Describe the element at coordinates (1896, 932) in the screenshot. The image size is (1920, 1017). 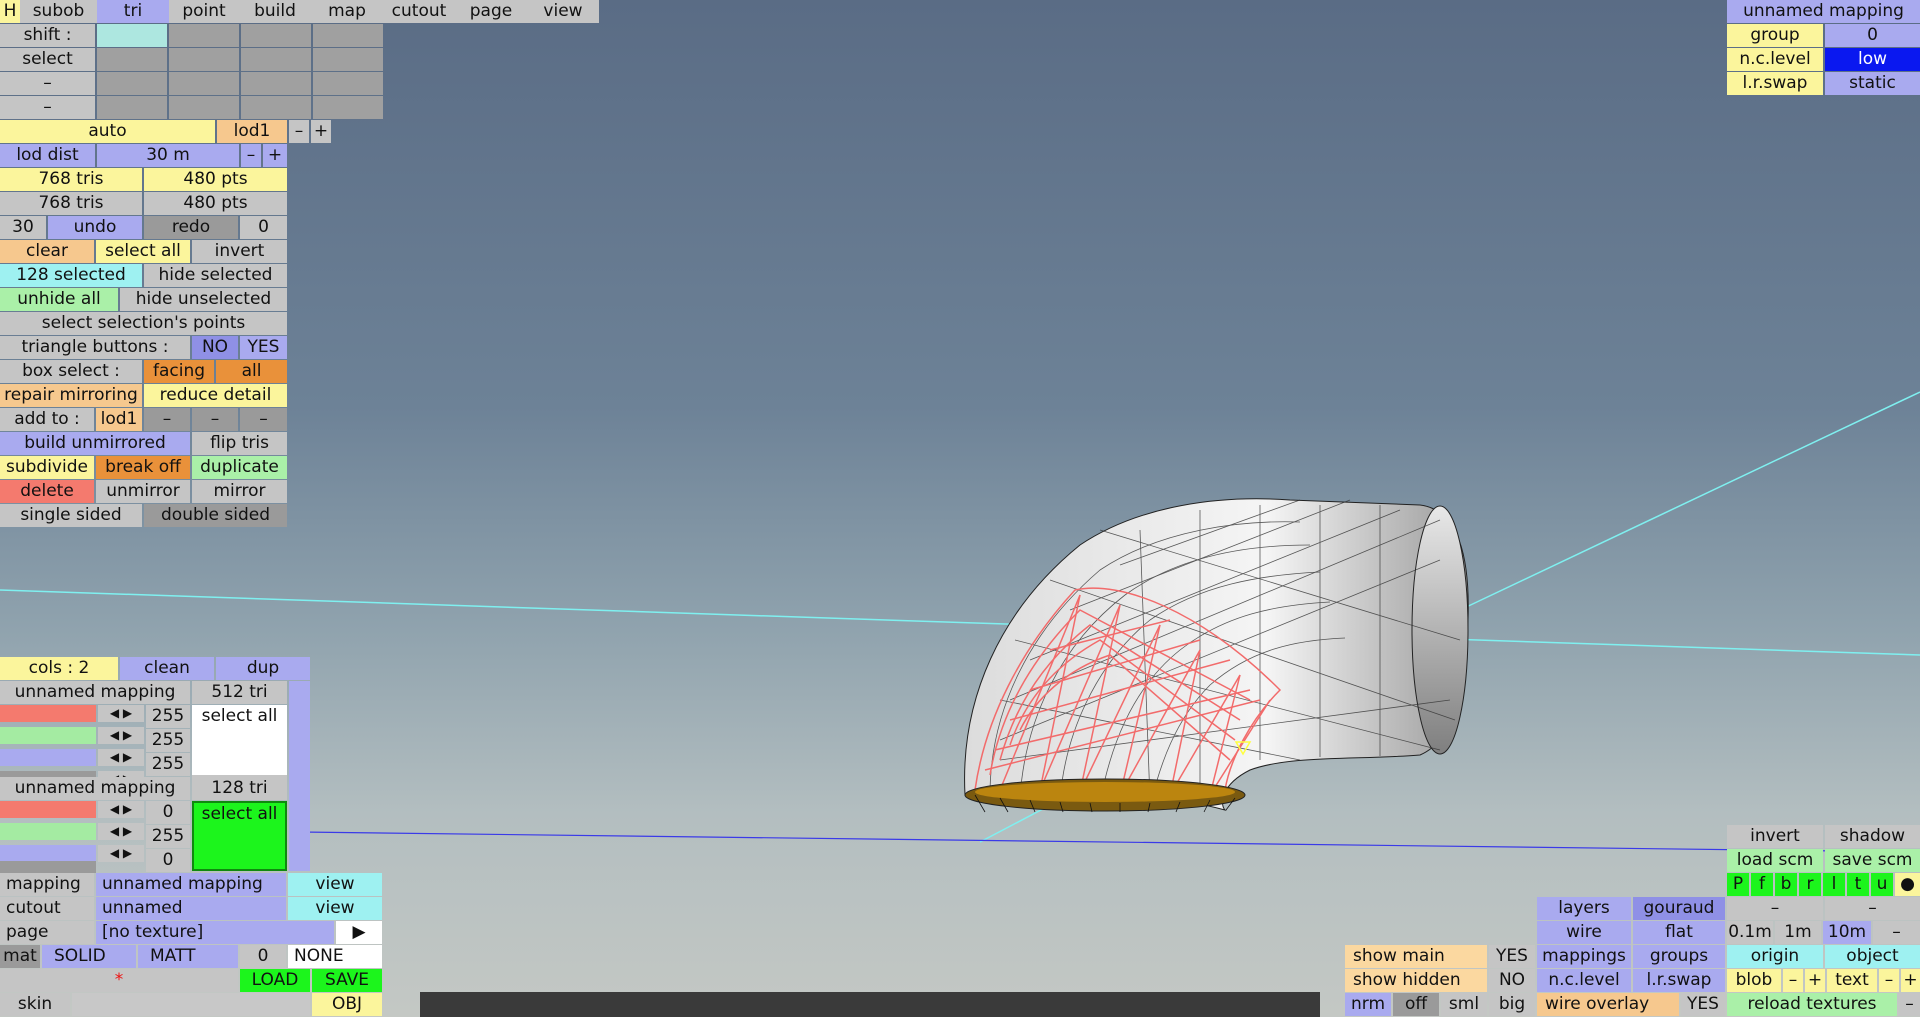
I see `grid-minus-button: –` at that location.